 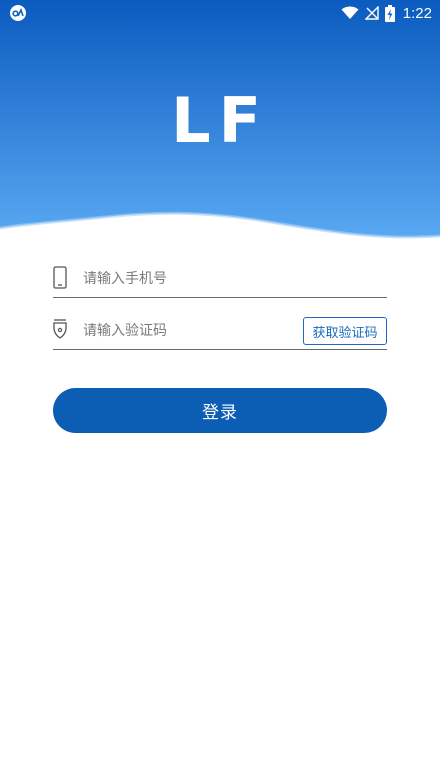 What do you see at coordinates (345, 331) in the screenshot?
I see `get-code-button: 获取验证码` at bounding box center [345, 331].